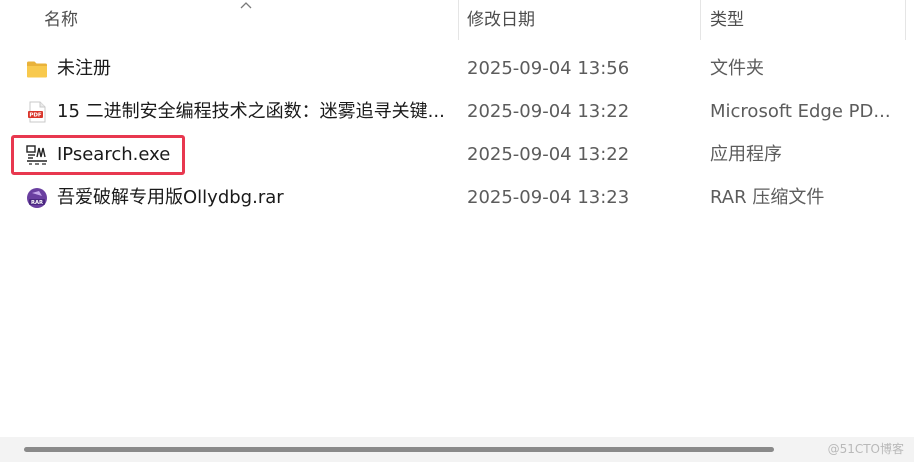  What do you see at coordinates (37, 198) in the screenshot?
I see `rar-archive-icon: RAR` at bounding box center [37, 198].